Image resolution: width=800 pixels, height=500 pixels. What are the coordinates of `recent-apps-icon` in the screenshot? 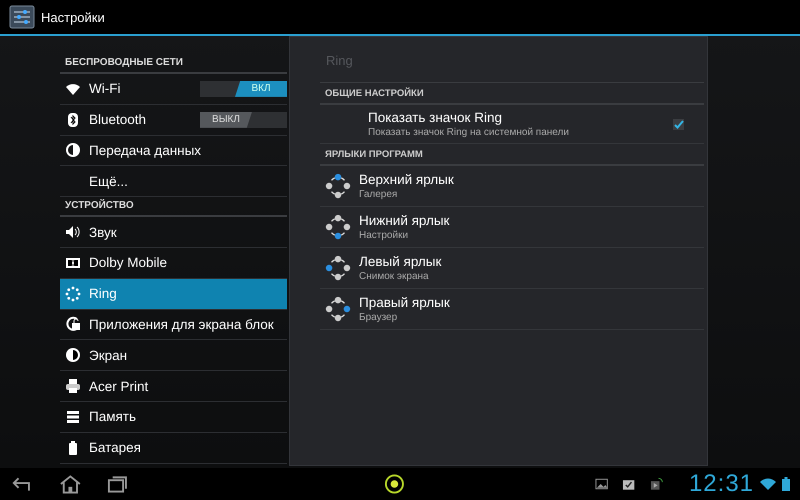 It's located at (117, 484).